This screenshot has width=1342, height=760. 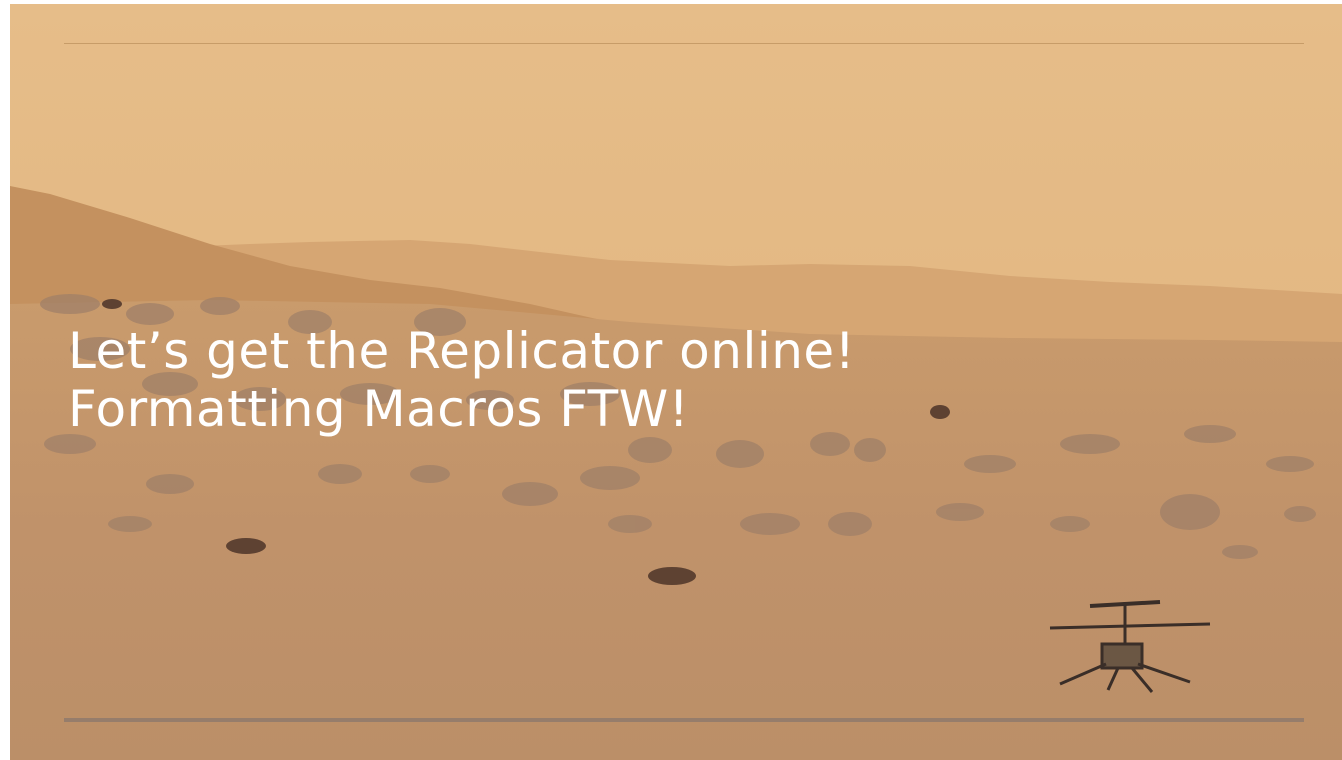 What do you see at coordinates (379, 409) in the screenshot?
I see `slide-title-line-2: Formatting Macros FTW!` at bounding box center [379, 409].